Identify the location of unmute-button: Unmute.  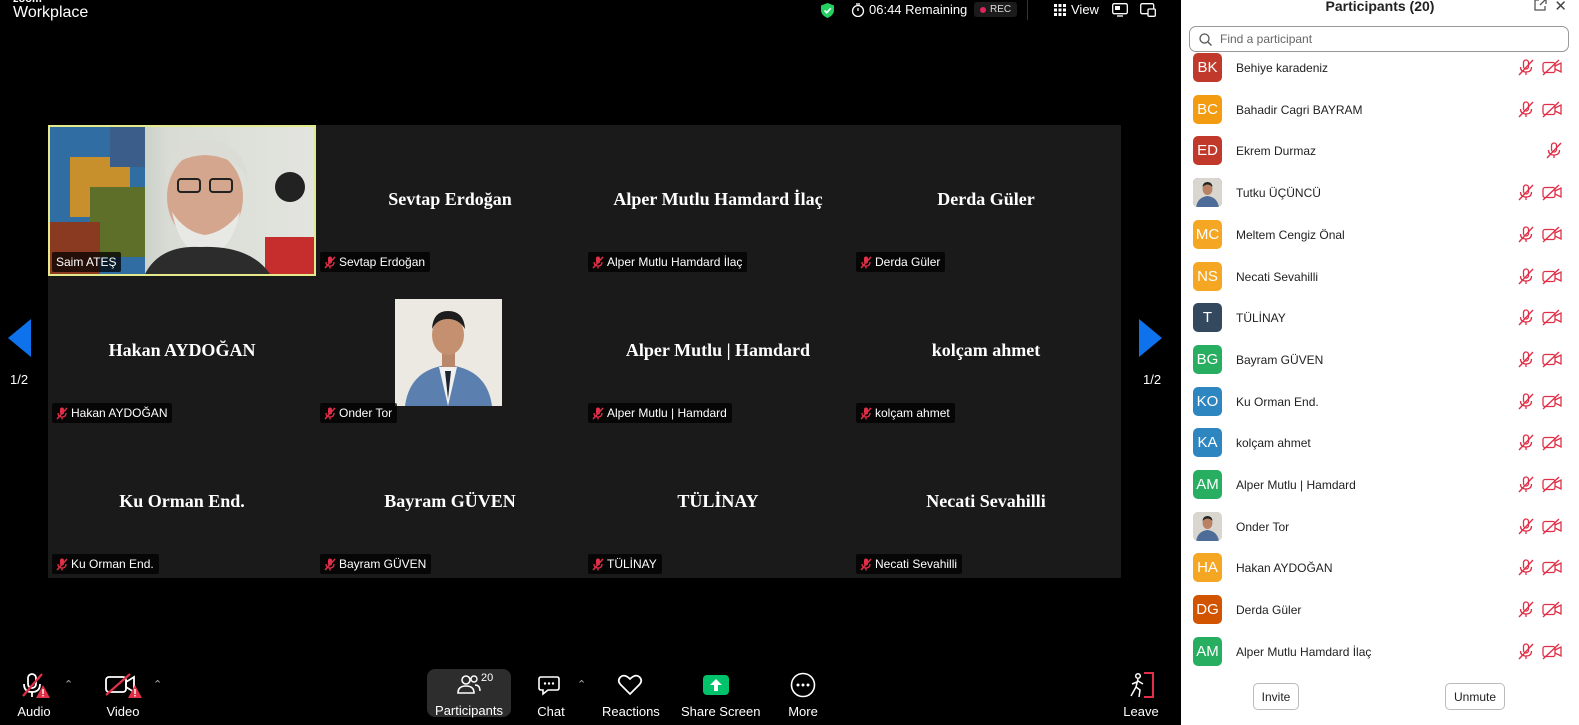
(1475, 696).